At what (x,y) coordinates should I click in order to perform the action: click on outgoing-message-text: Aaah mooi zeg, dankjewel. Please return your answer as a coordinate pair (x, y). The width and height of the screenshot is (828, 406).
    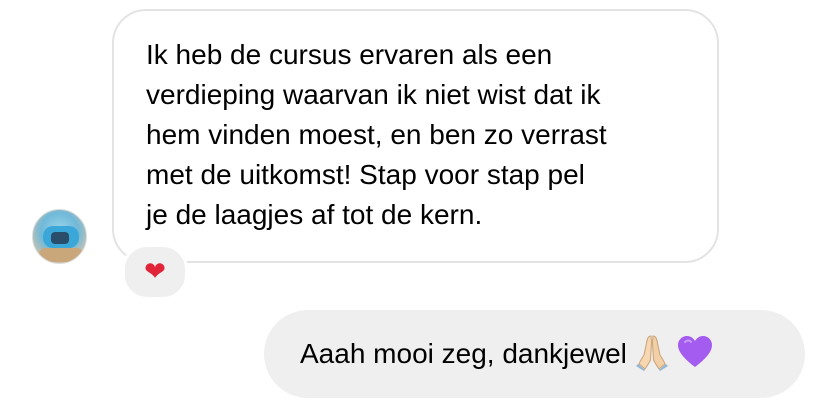
    Looking at the image, I should click on (463, 353).